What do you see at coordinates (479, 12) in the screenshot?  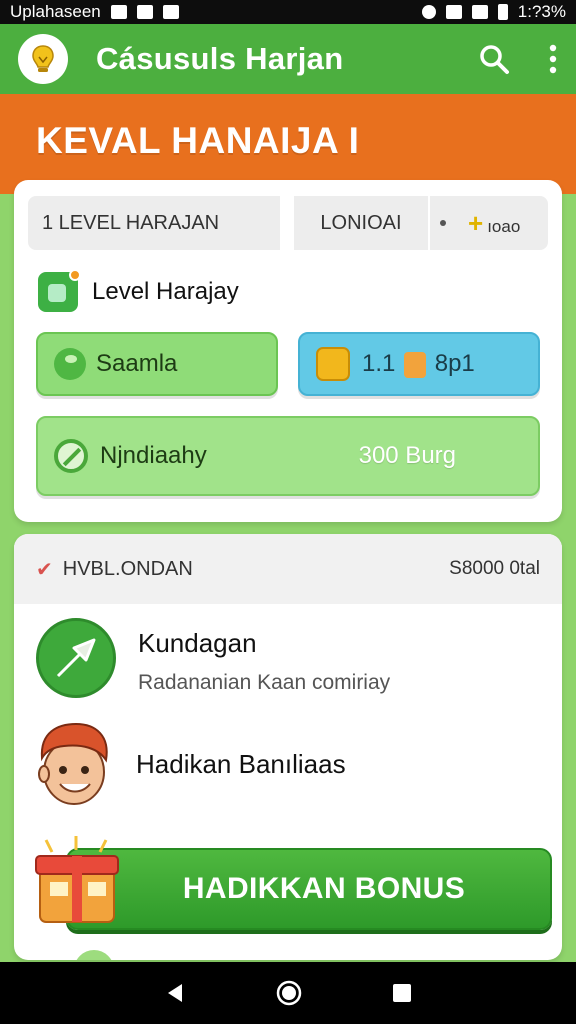 I see `signal-icon` at bounding box center [479, 12].